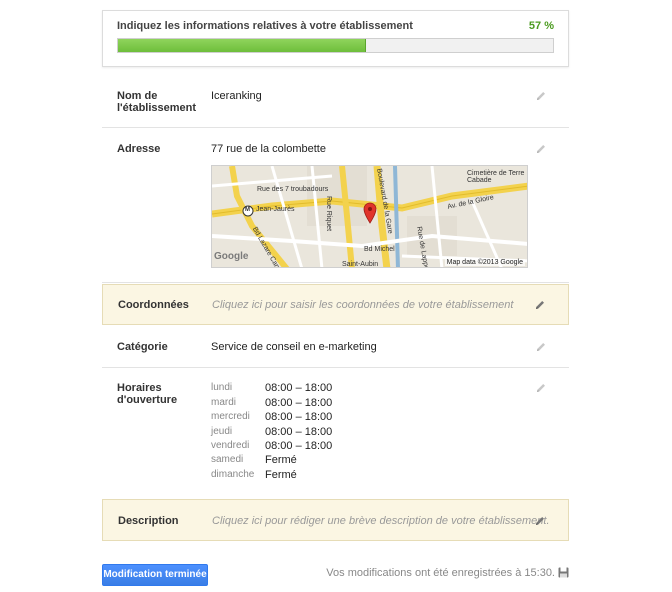 The image size is (672, 592). Describe the element at coordinates (370, 213) in the screenshot. I see `map-pin-icon` at that location.